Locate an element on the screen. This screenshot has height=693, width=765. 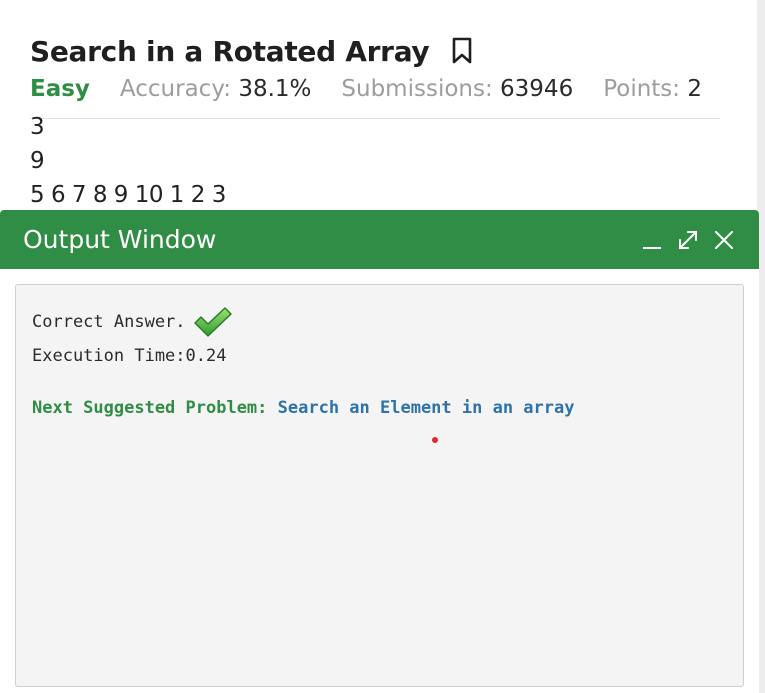
output-window-title: Output Window is located at coordinates (120, 239).